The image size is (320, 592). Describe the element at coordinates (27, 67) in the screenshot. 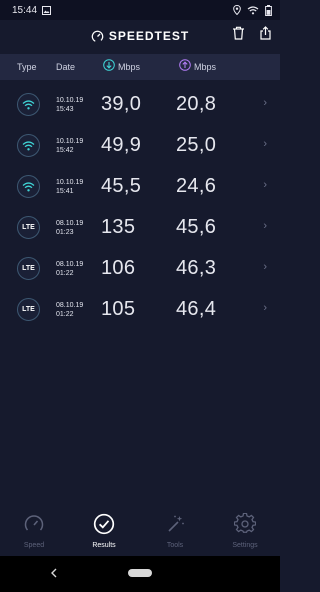

I see `column-type: Type` at that location.